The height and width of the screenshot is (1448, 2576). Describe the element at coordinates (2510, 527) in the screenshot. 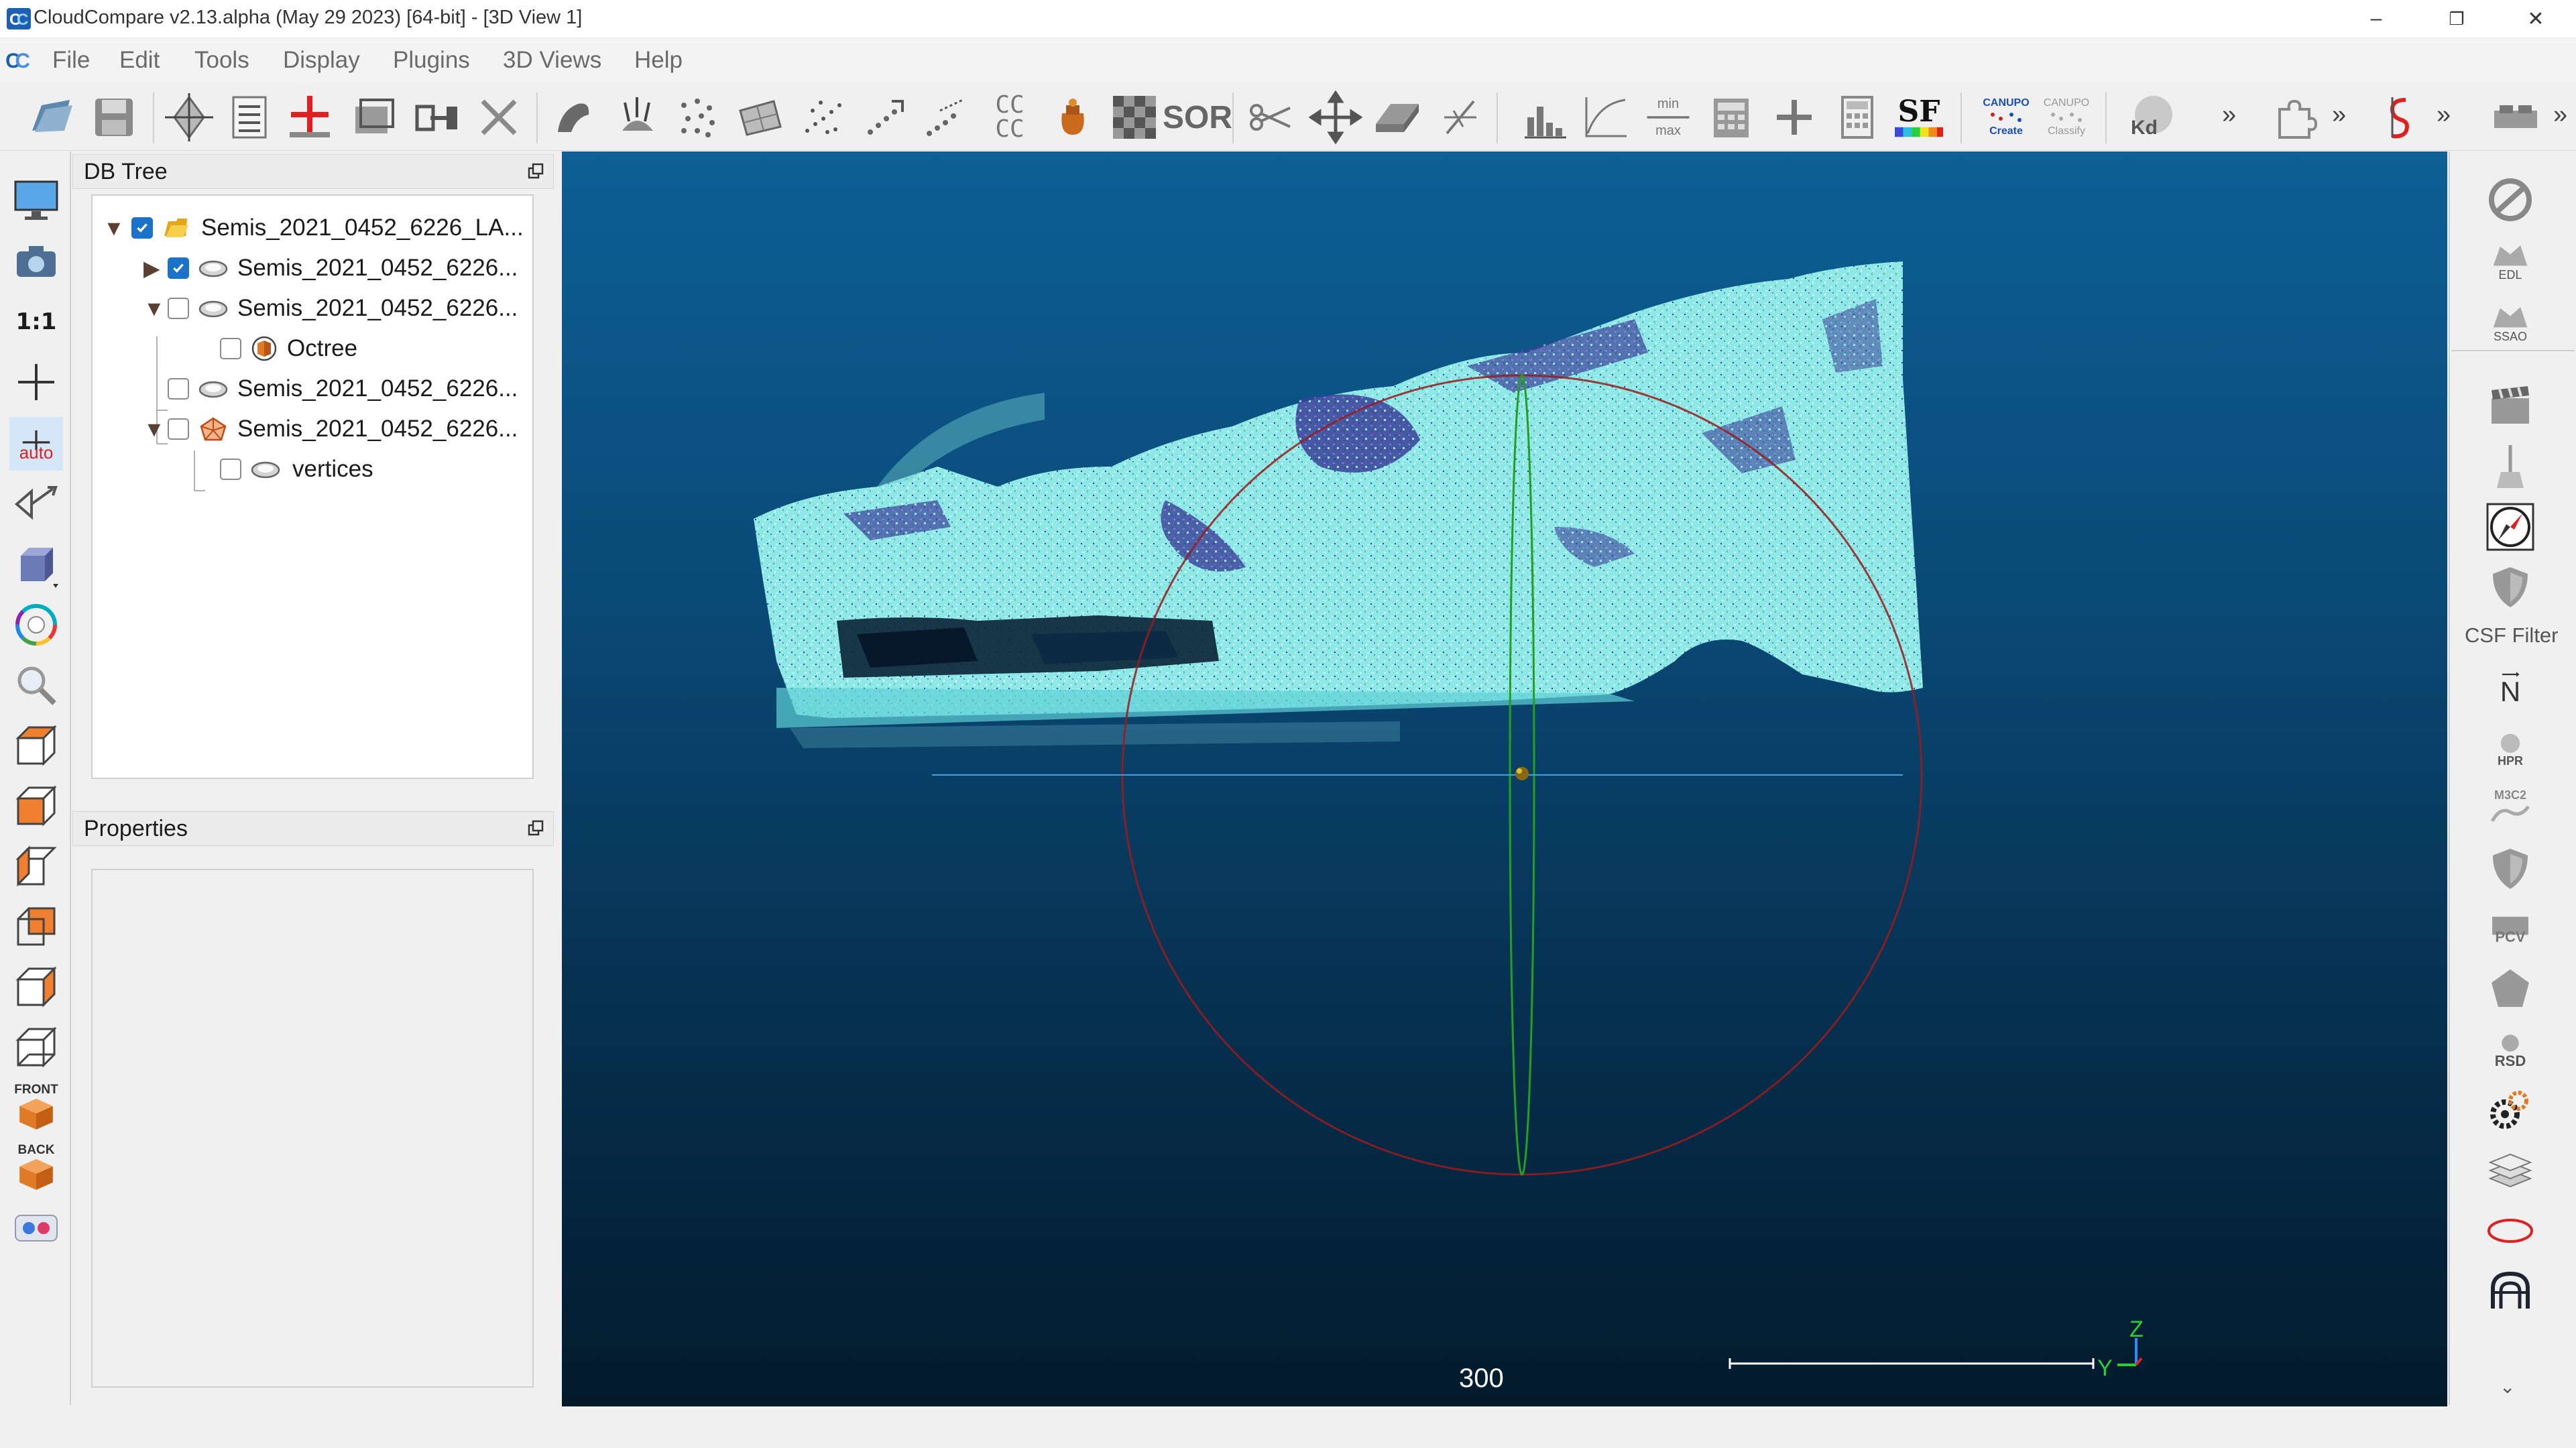

I see `compass-icon` at that location.